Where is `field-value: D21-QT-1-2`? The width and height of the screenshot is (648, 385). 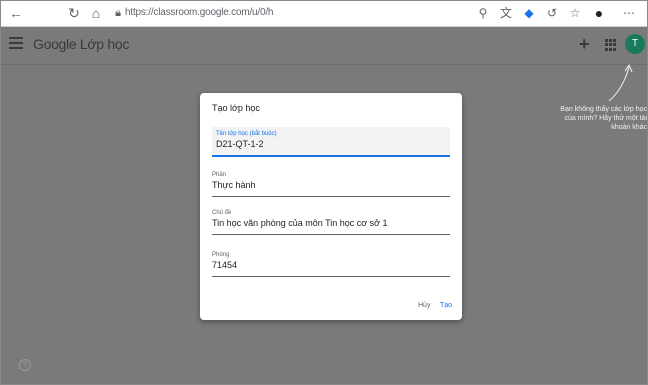 field-value: D21-QT-1-2 is located at coordinates (331, 144).